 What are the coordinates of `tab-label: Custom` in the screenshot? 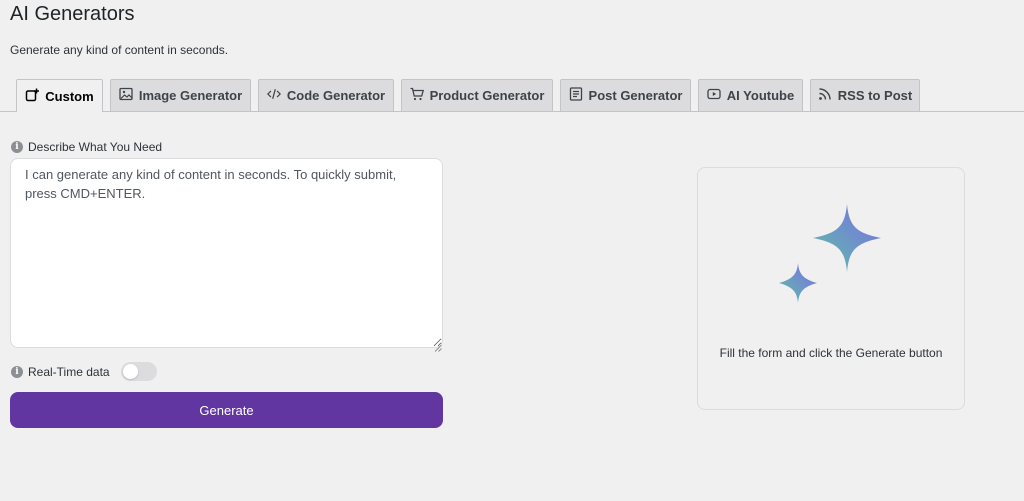 It's located at (69, 96).